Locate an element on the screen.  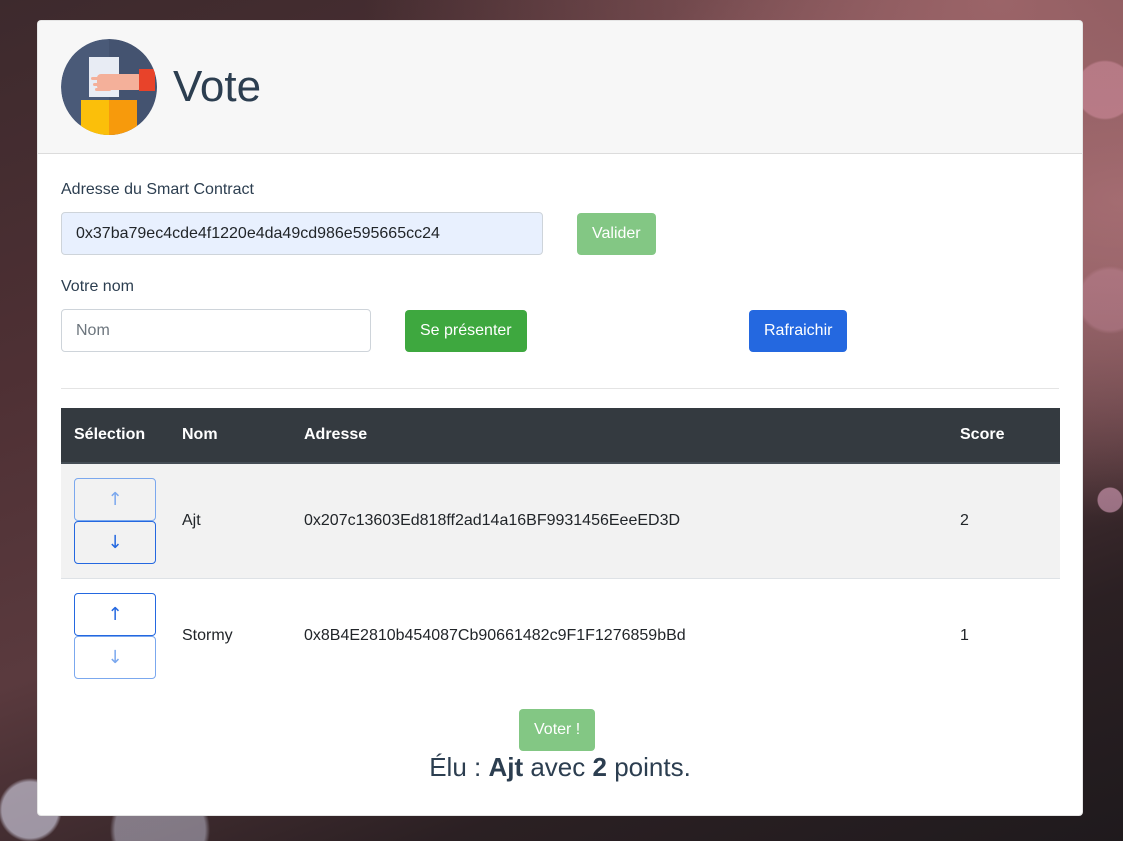
elected-points: 2 is located at coordinates (599, 767).